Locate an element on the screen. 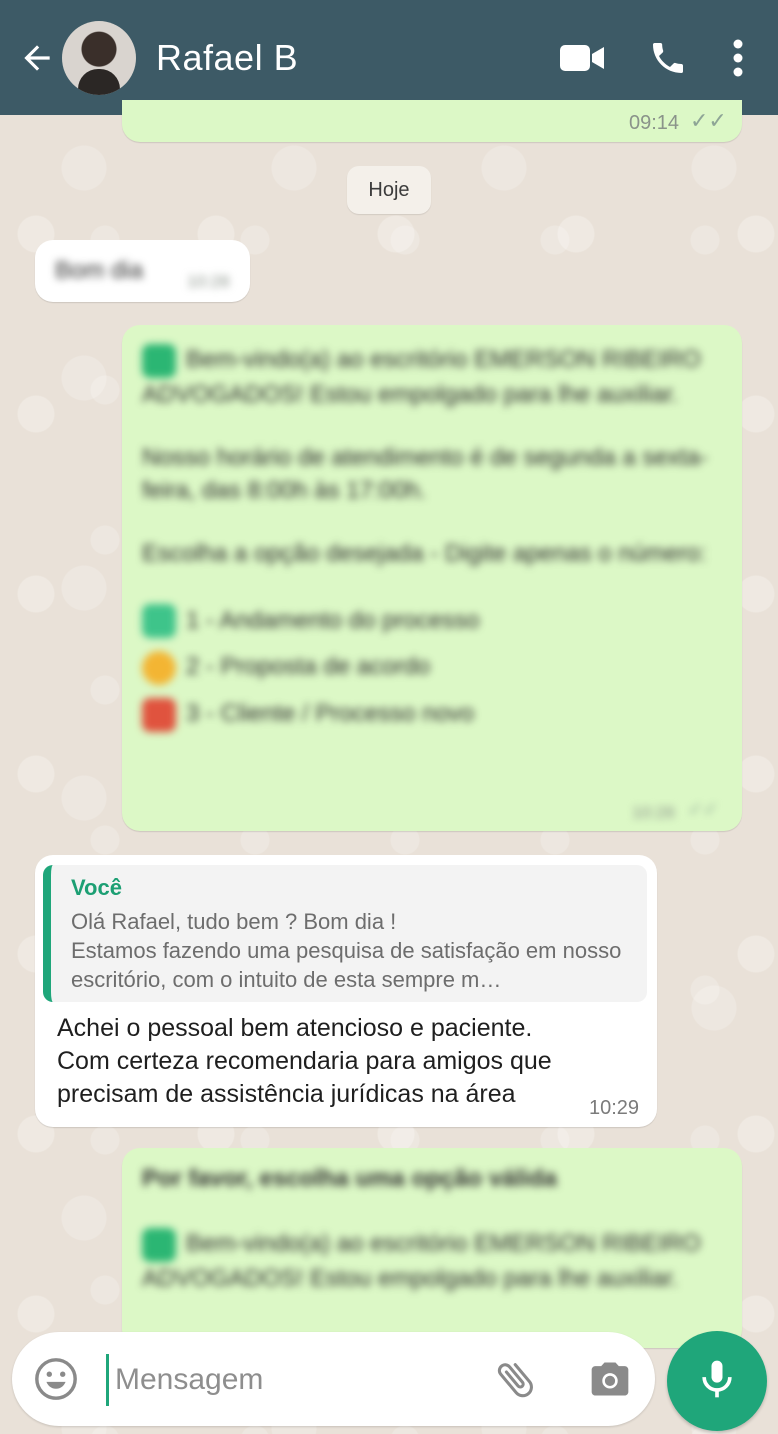 Image resolution: width=778 pixels, height=1434 pixels. menu-option: 1 - Andamento do processo is located at coordinates (427, 621).